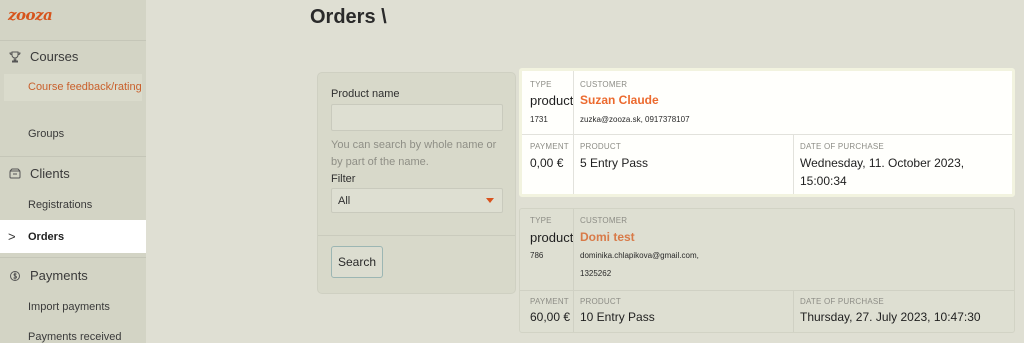  What do you see at coordinates (59, 275) in the screenshot?
I see `sidebar-section-label: Payments` at bounding box center [59, 275].